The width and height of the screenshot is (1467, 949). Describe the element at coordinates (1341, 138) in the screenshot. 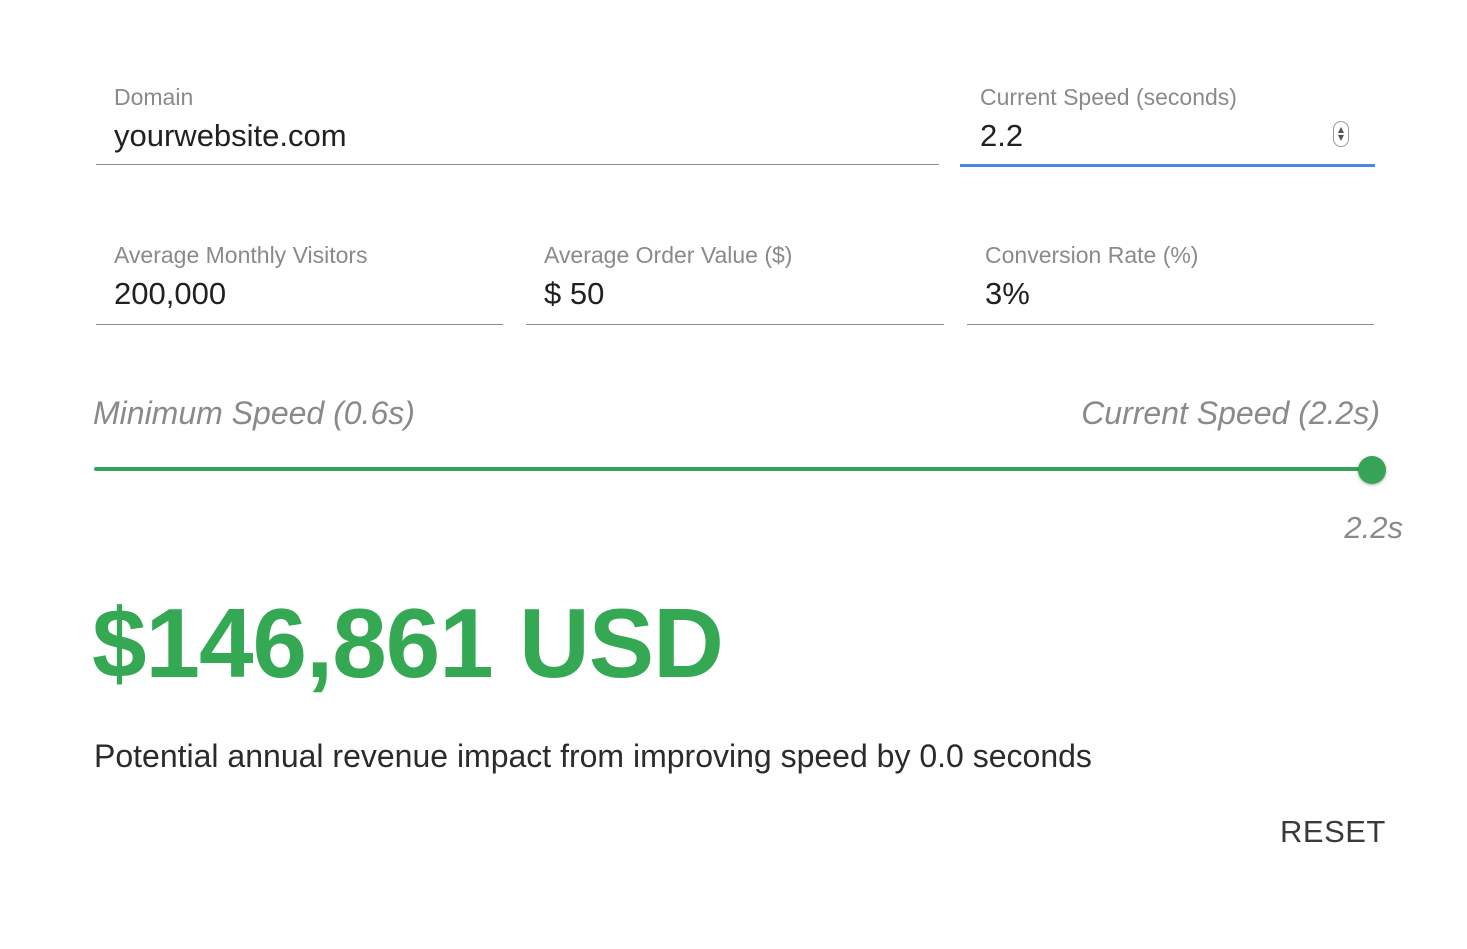

I see `chevron-down-icon: ▼` at that location.